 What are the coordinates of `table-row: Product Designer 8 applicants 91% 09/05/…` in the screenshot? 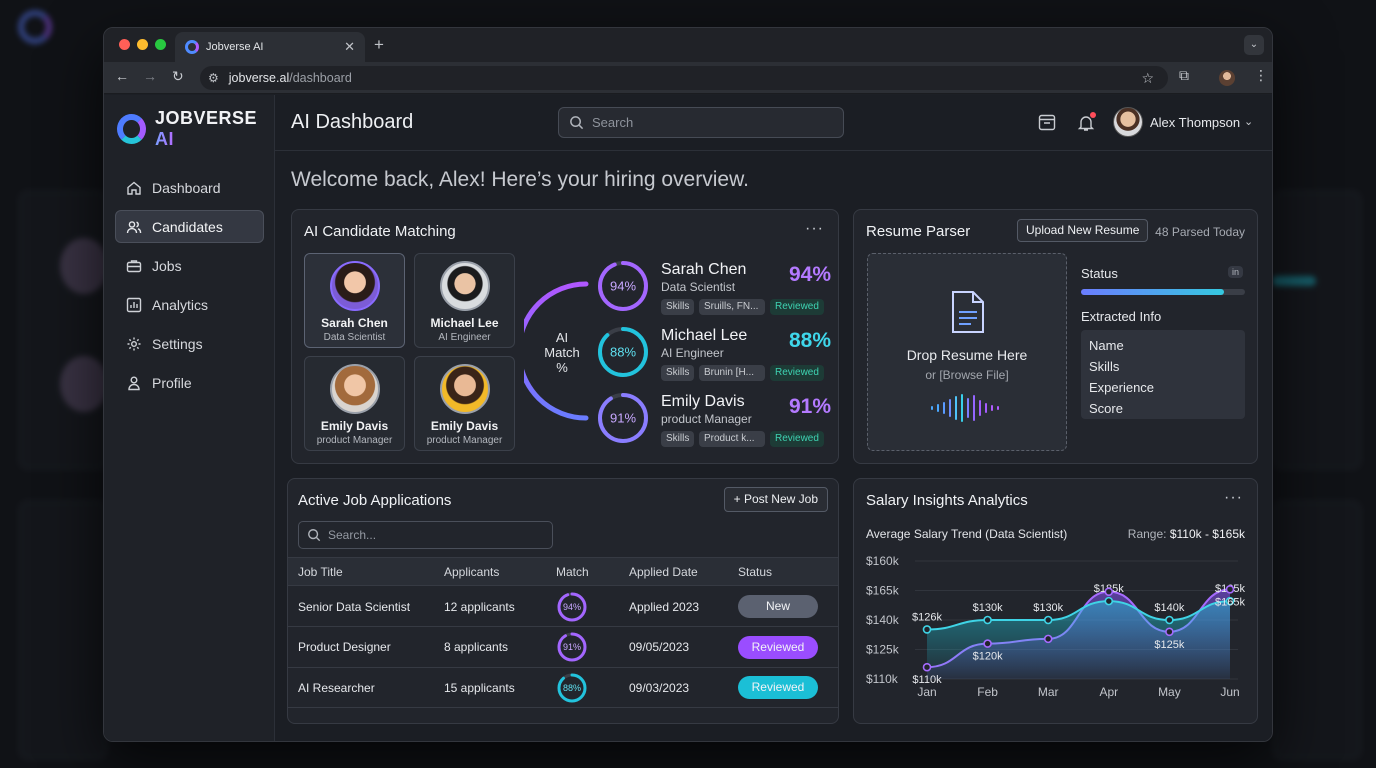 It's located at (563, 648).